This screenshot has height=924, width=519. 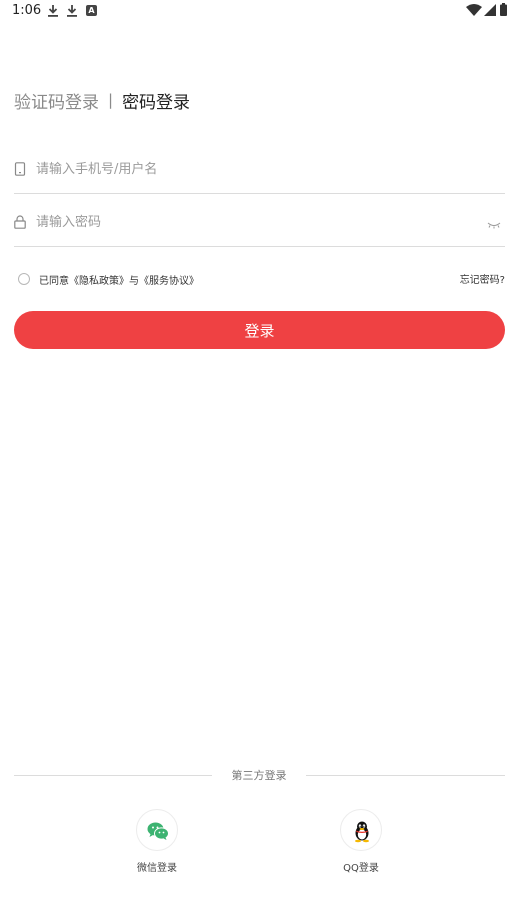 I want to click on password-field, so click(x=259, y=221).